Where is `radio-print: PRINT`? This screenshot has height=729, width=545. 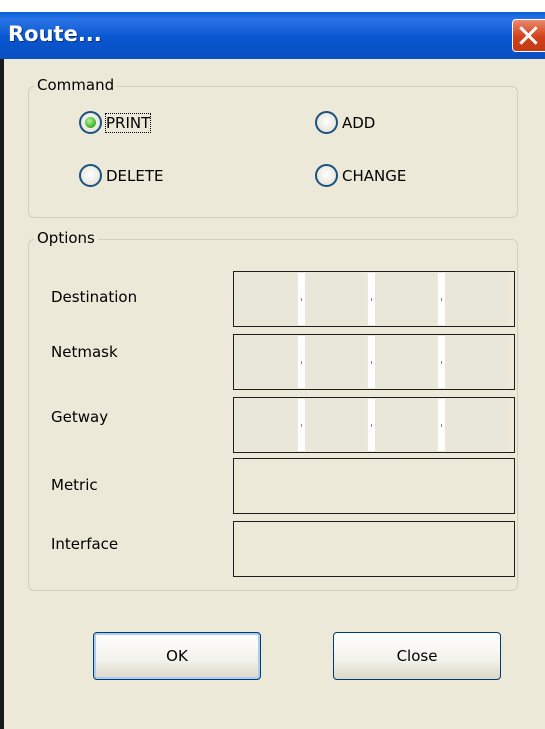
radio-print: PRINT is located at coordinates (115, 122).